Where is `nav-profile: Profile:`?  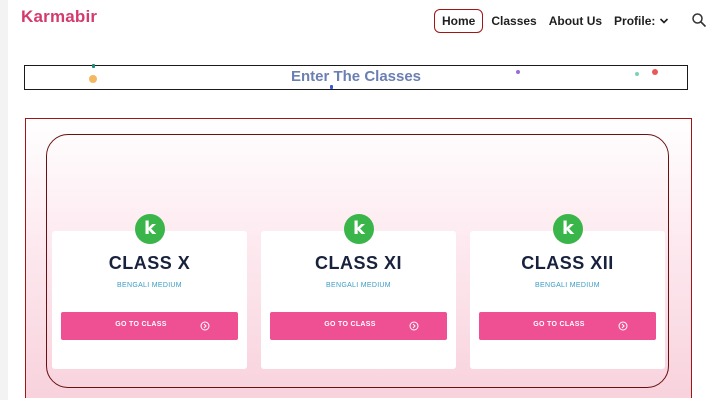
nav-profile: Profile: is located at coordinates (641, 21).